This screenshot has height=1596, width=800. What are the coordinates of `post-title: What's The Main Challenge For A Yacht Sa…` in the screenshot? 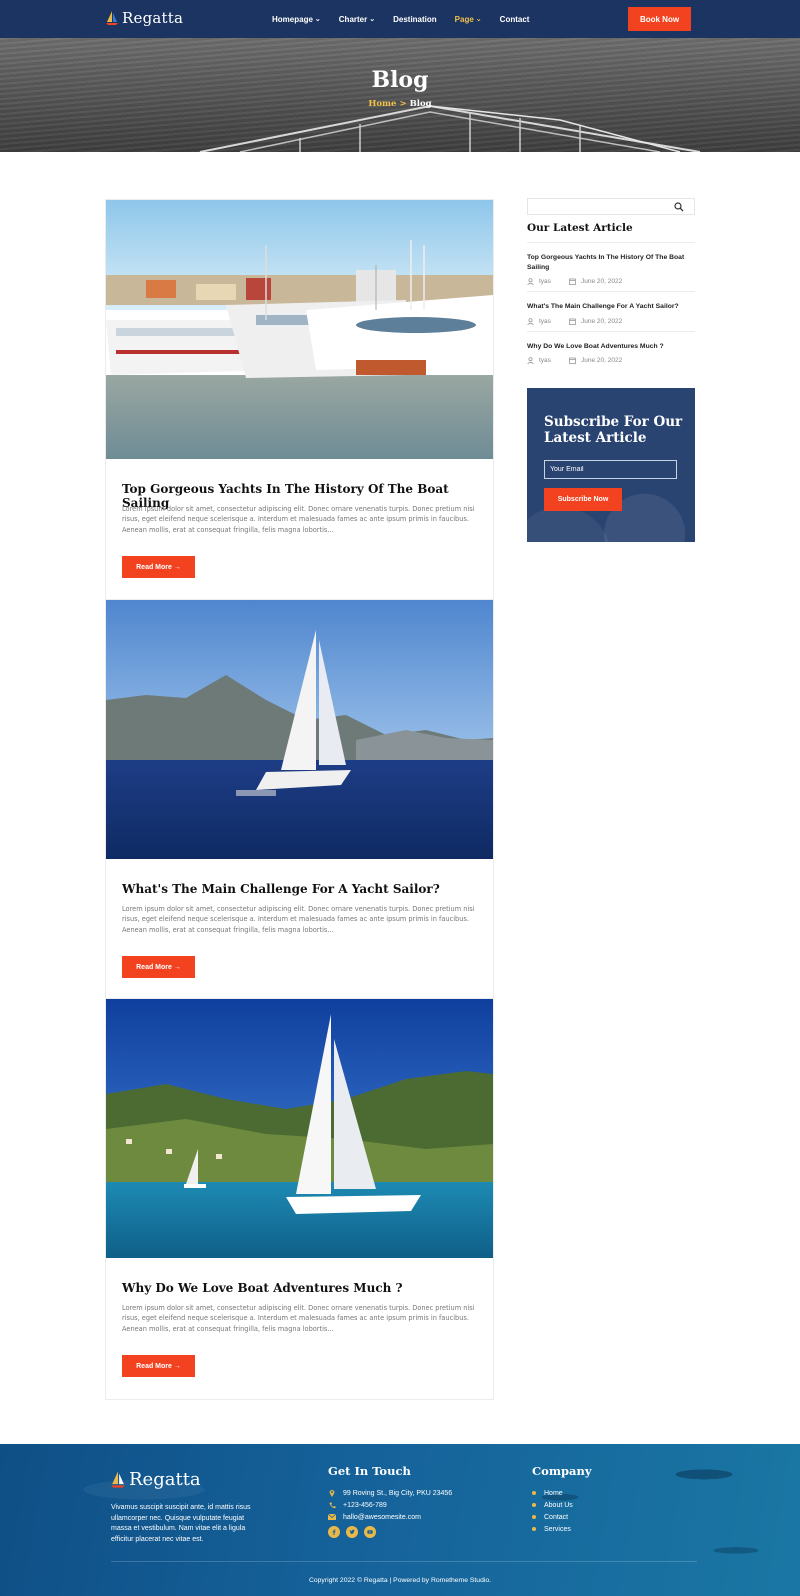 It's located at (299, 889).